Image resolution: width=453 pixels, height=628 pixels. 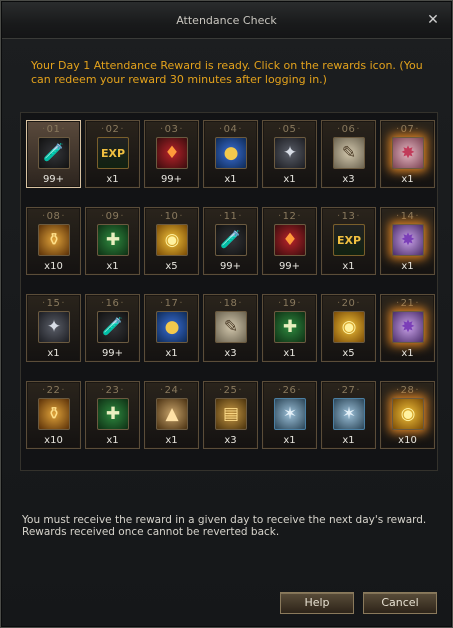 I want to click on reward-slot-day-17: 17 ● x1, so click(x=171, y=328).